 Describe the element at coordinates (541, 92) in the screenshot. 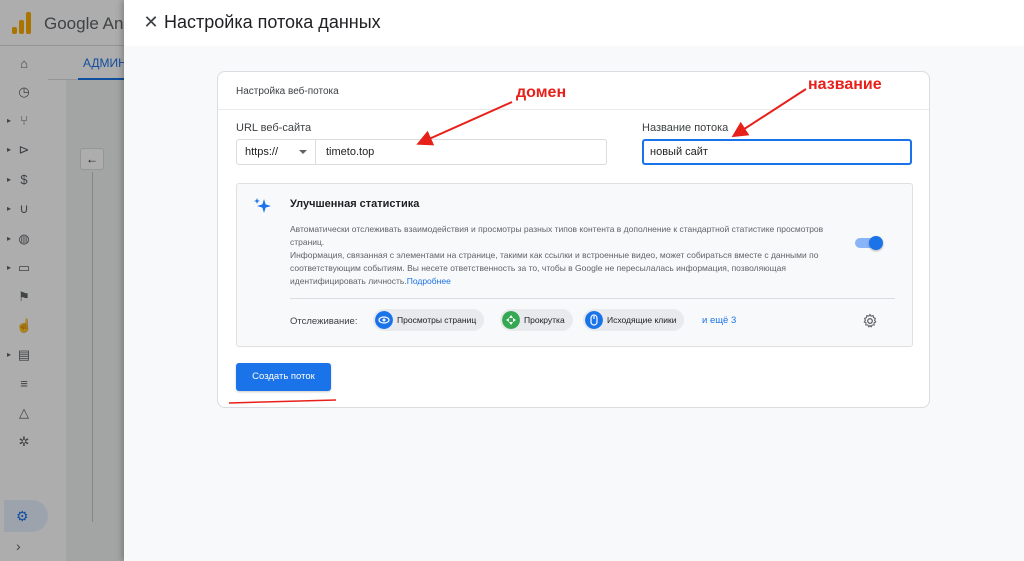

I see `annotation-domain: домен` at that location.